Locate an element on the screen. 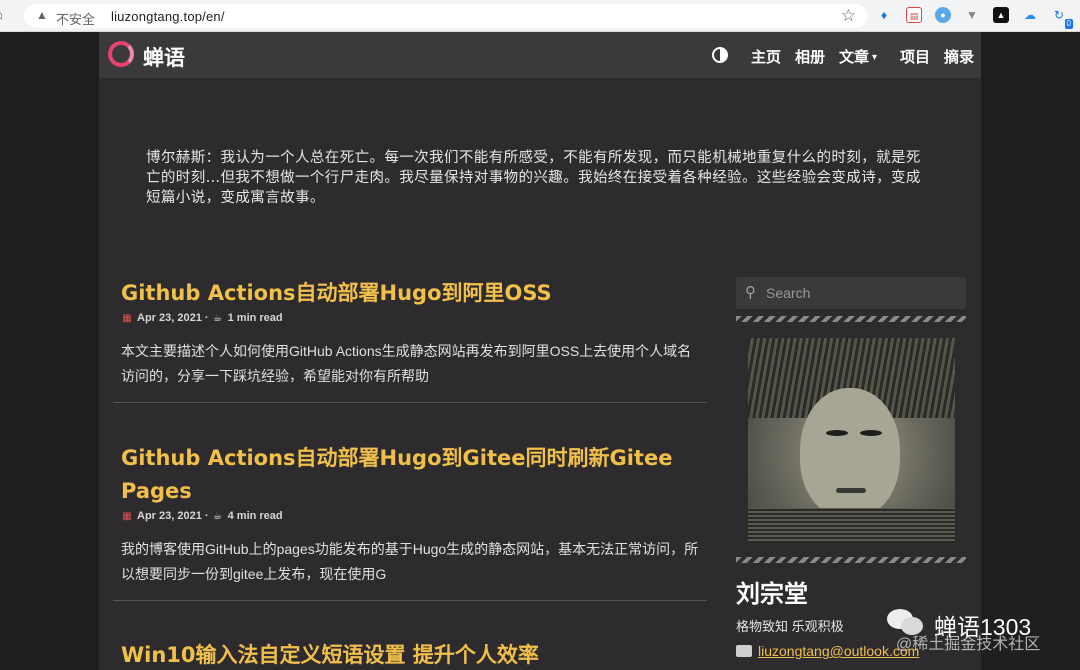 This screenshot has width=1080, height=670. bookmark-star-icon: ☆ is located at coordinates (848, 16).